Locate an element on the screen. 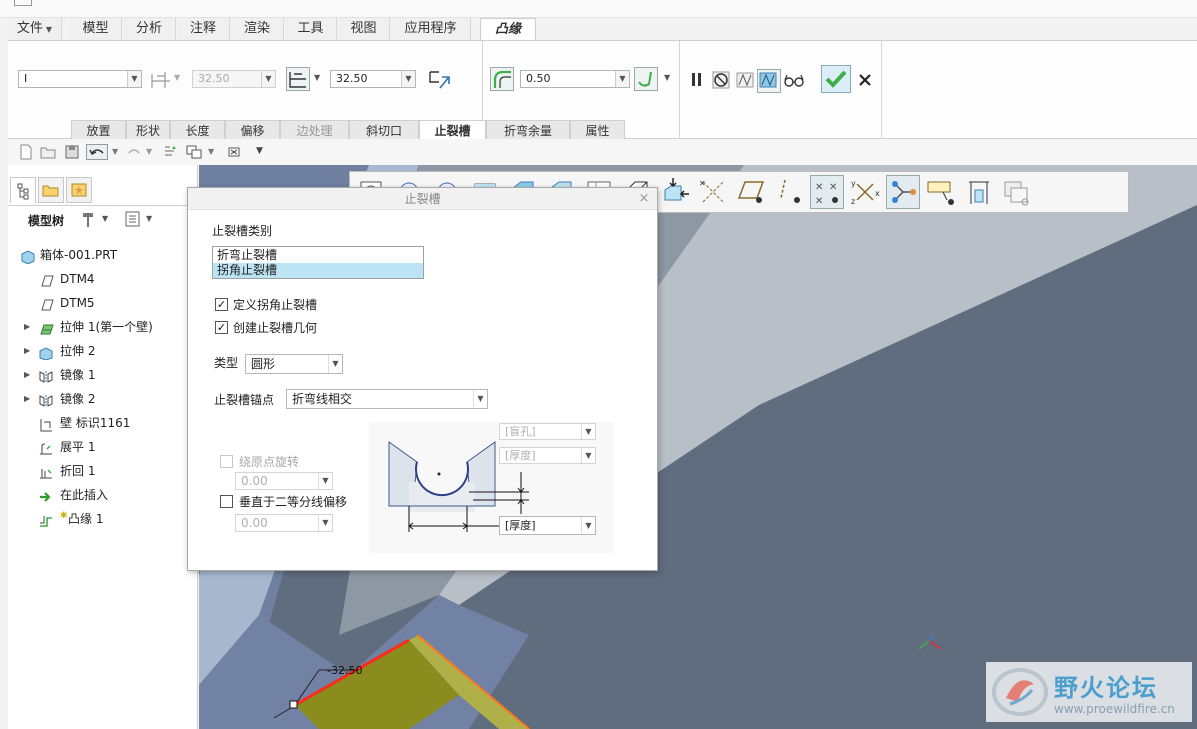 Image resolution: width=1197 pixels, height=729 pixels. verify-glasses-icon is located at coordinates (794, 81).